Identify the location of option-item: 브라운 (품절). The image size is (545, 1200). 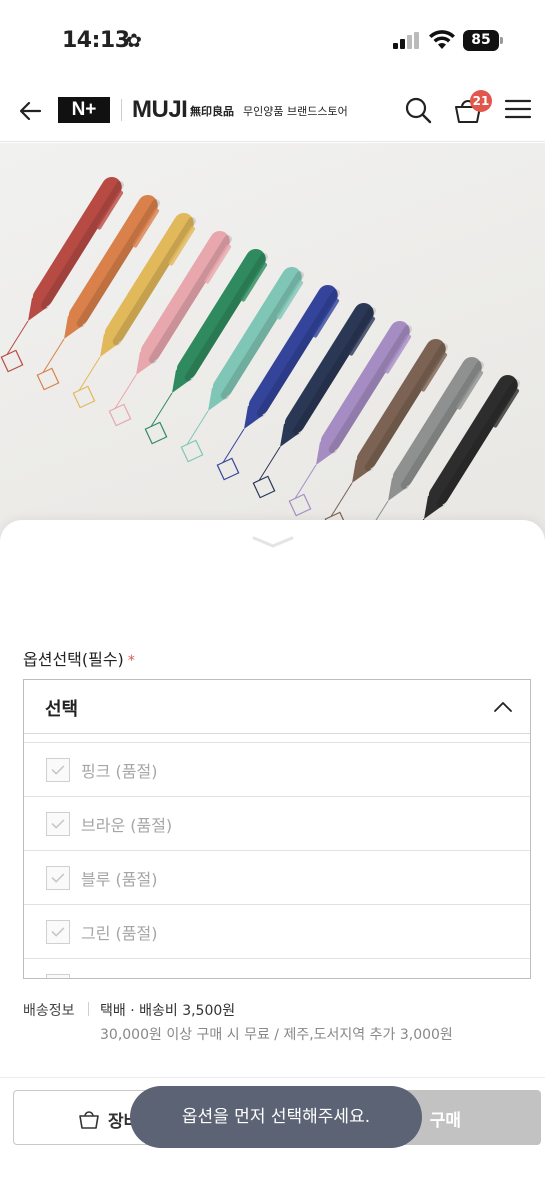
(277, 823).